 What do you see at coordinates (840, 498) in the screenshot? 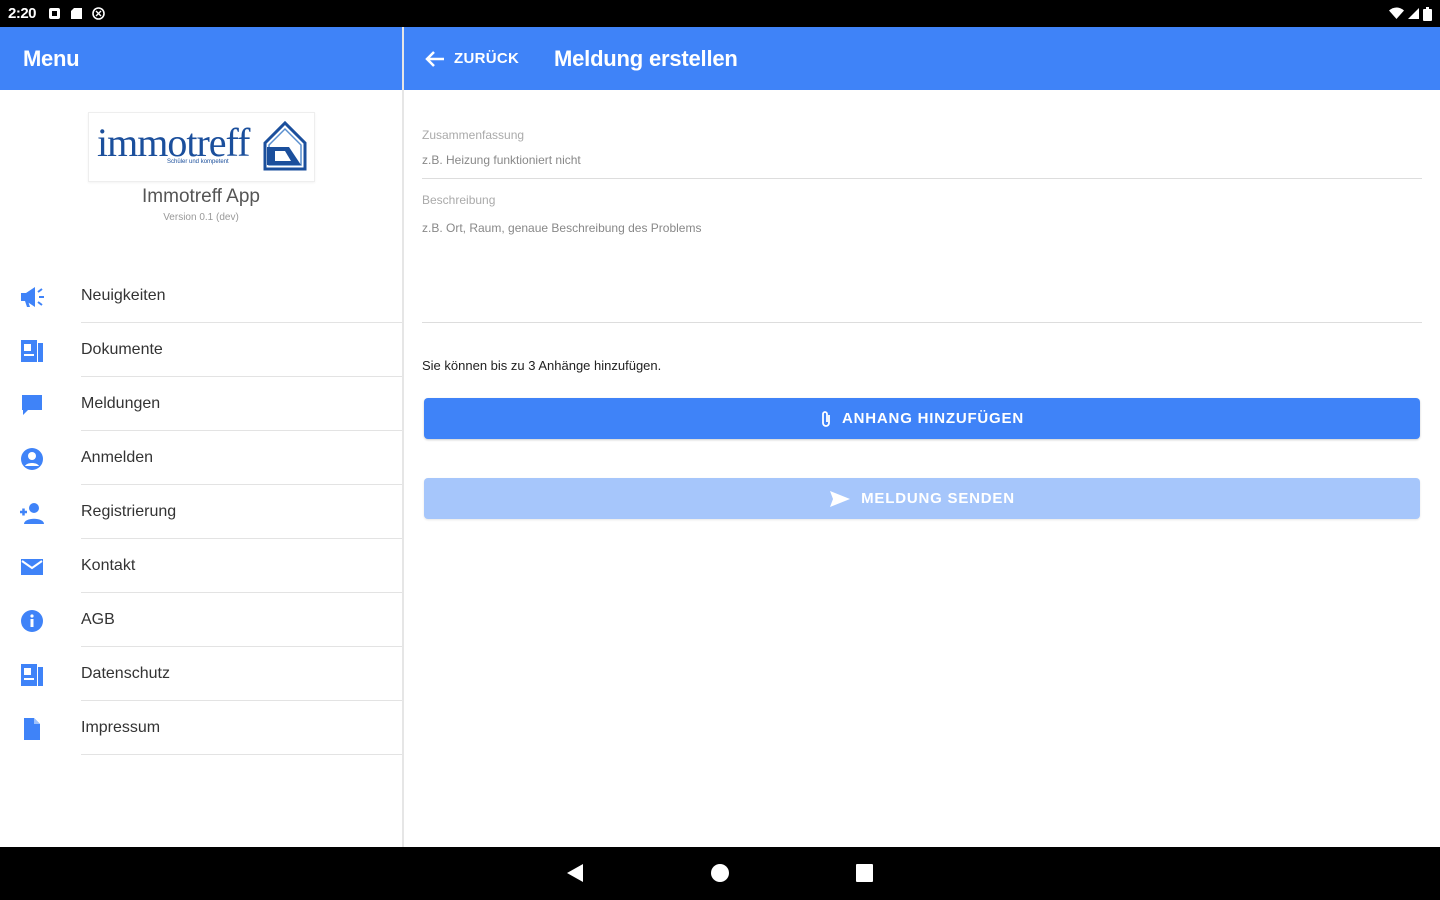
I see `send-icon` at bounding box center [840, 498].